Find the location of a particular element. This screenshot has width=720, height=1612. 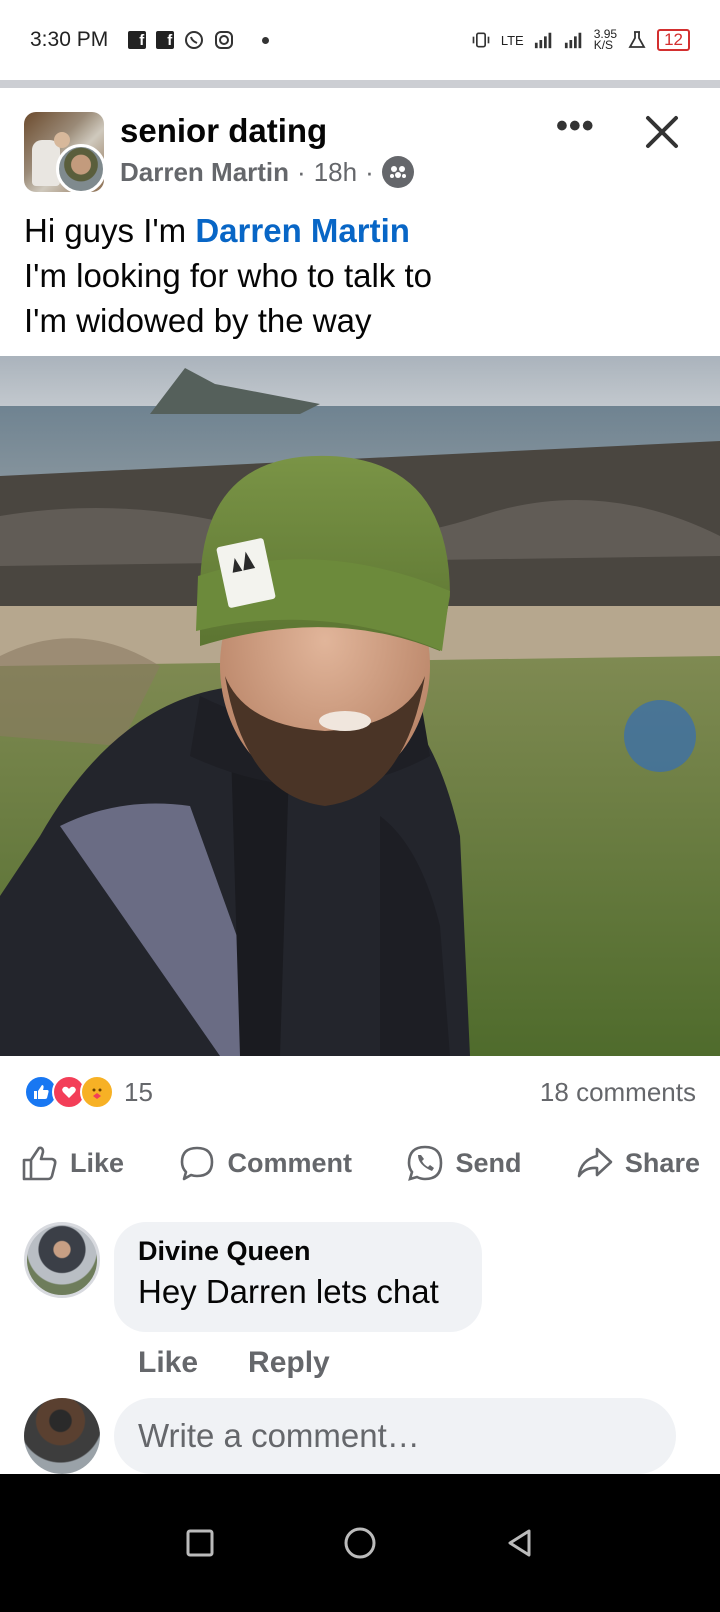

send-button: Send is located at coordinates (463, 1163).